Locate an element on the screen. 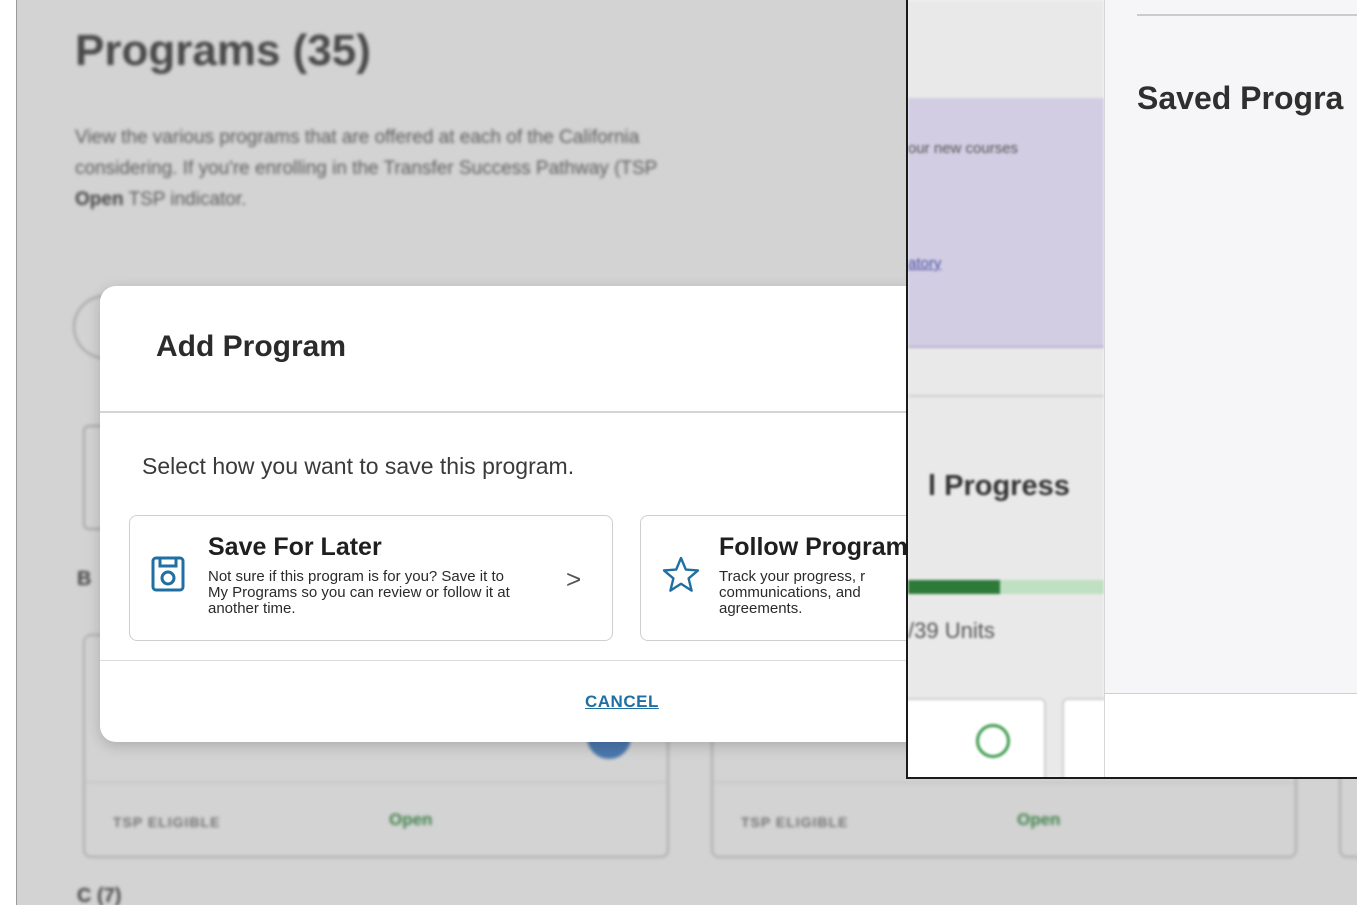 The width and height of the screenshot is (1357, 905). progress-heading: l Progress is located at coordinates (999, 486).